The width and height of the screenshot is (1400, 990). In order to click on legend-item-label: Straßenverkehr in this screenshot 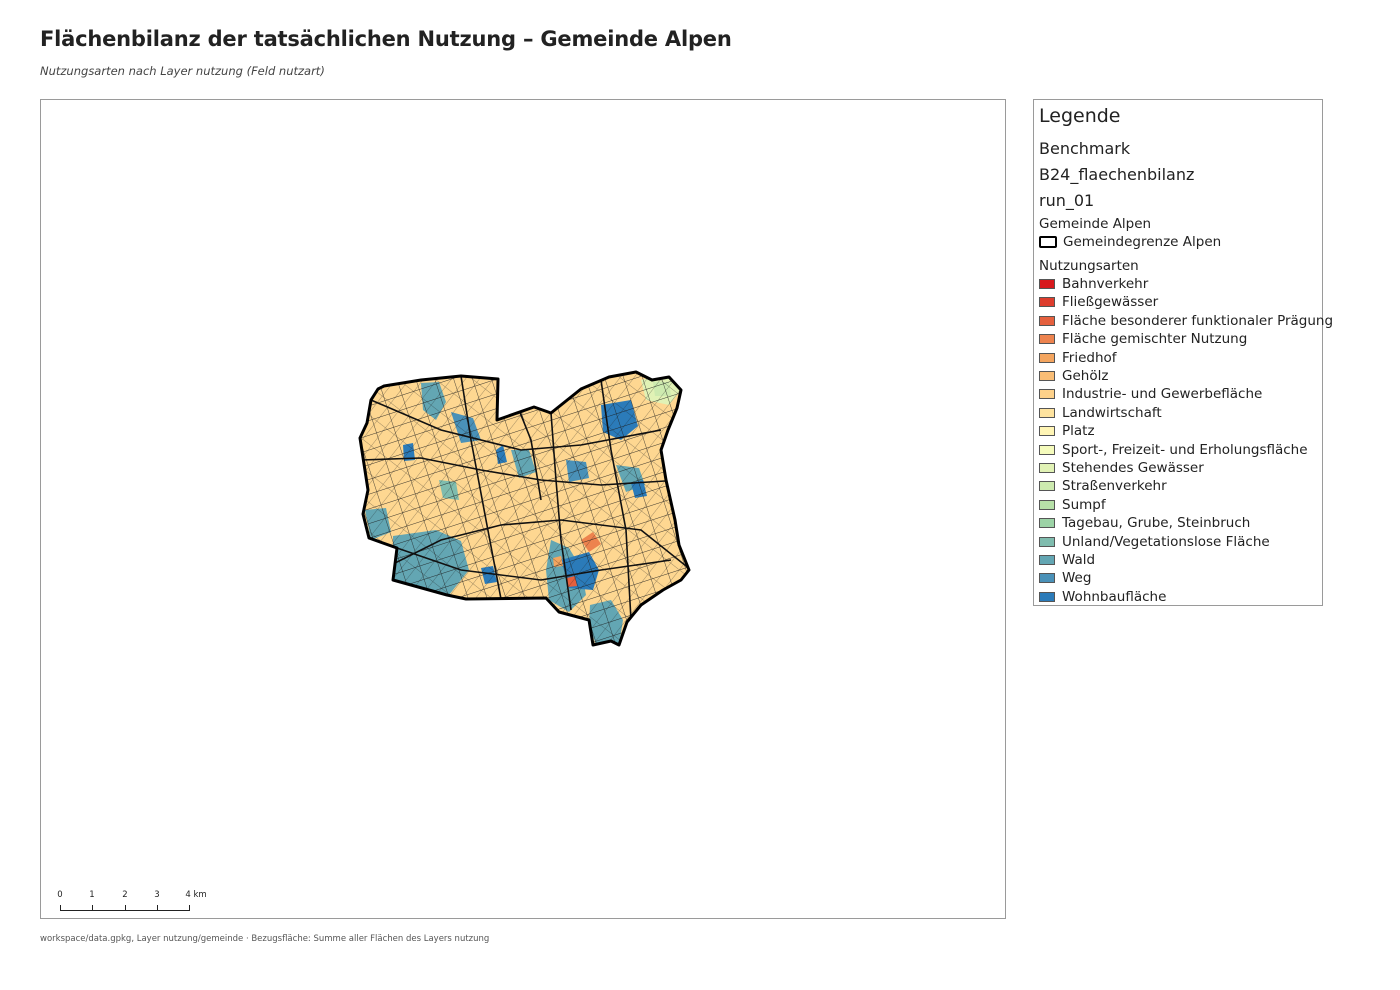, I will do `click(1114, 486)`.